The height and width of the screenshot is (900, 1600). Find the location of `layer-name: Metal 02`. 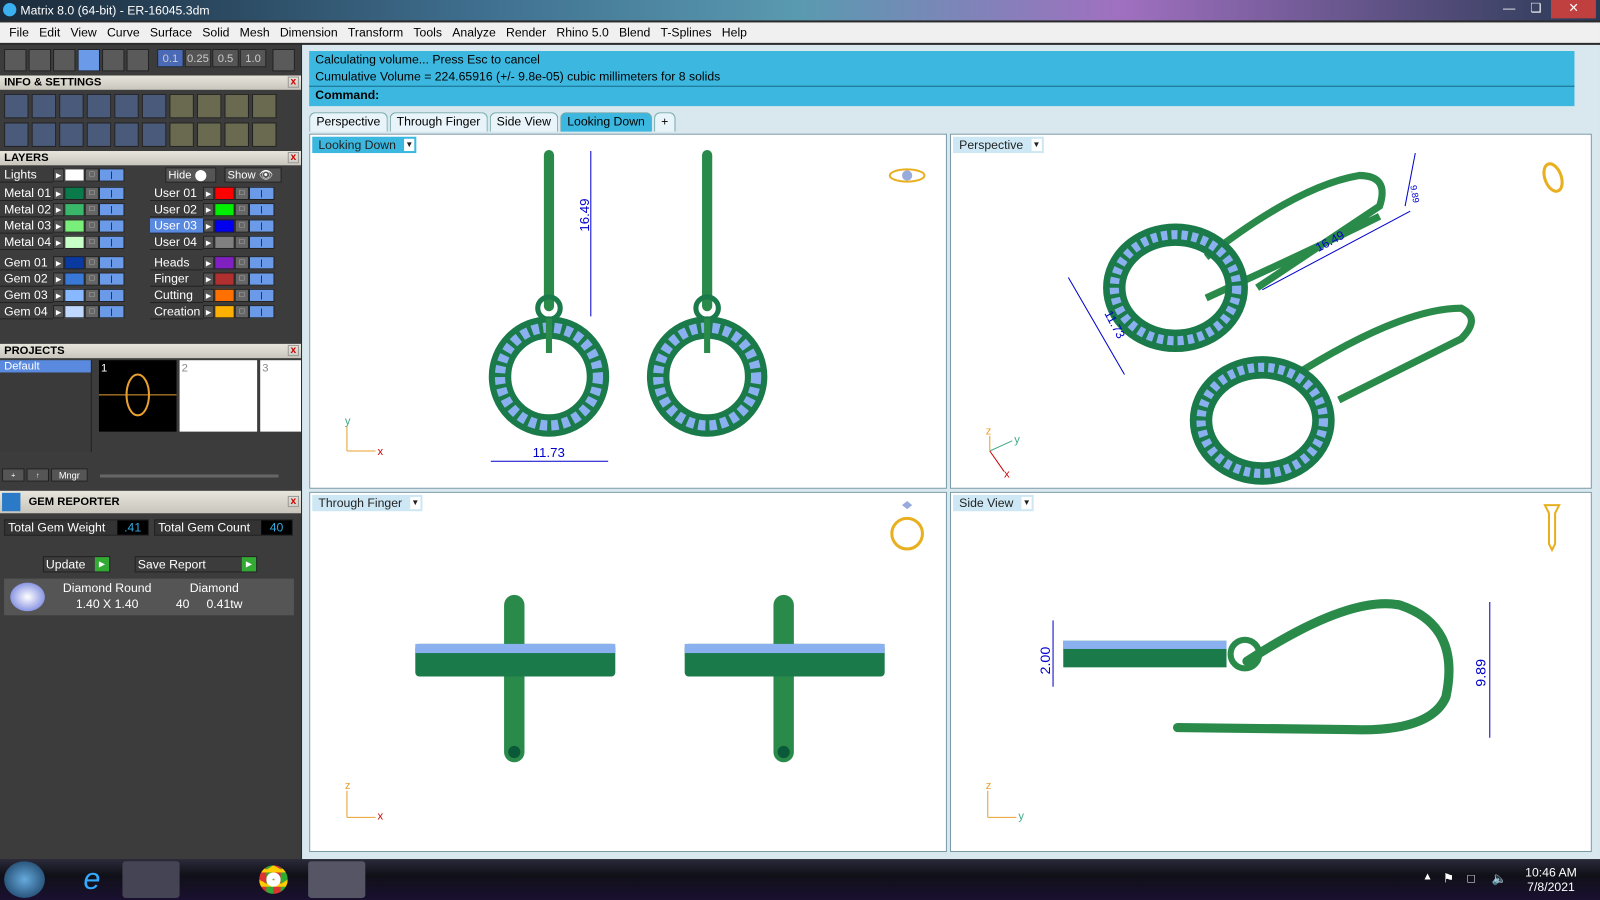

layer-name: Metal 02 is located at coordinates (27, 210).